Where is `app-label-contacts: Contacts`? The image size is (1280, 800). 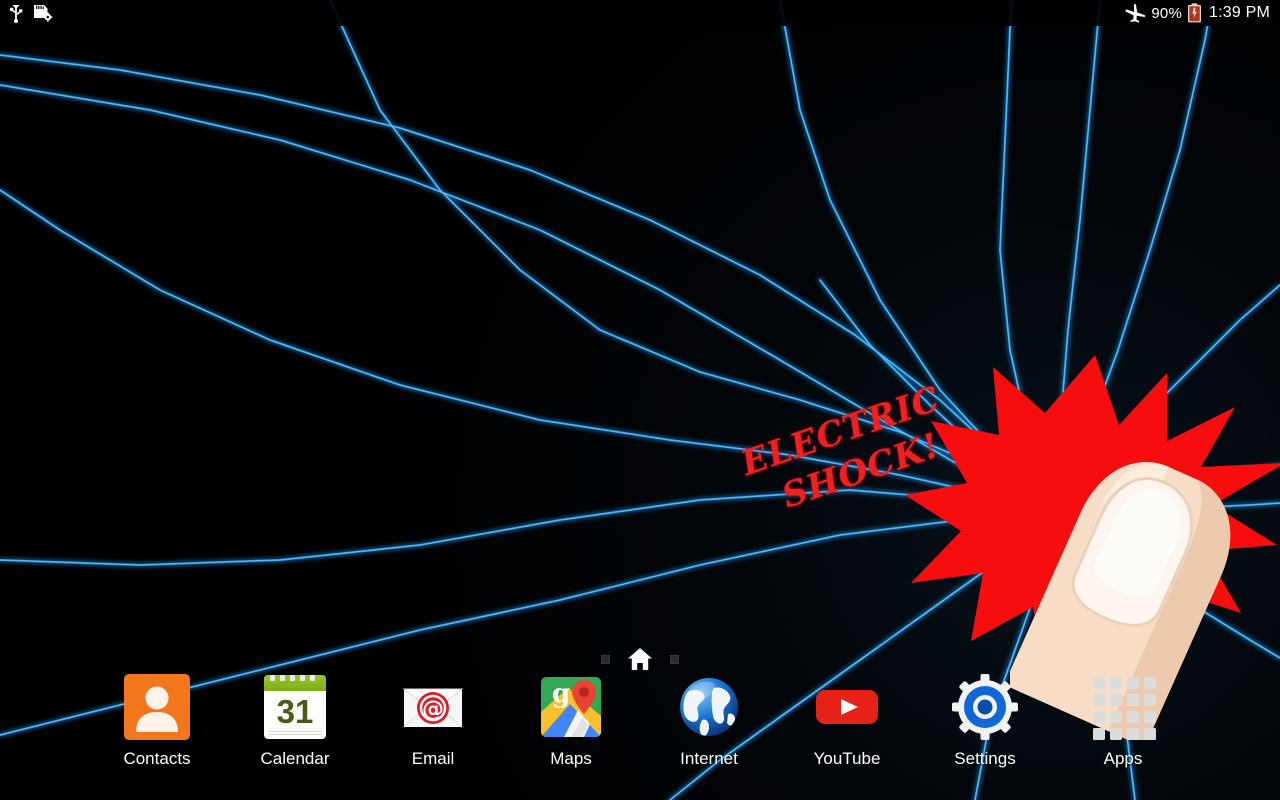 app-label-contacts: Contacts is located at coordinates (157, 758).